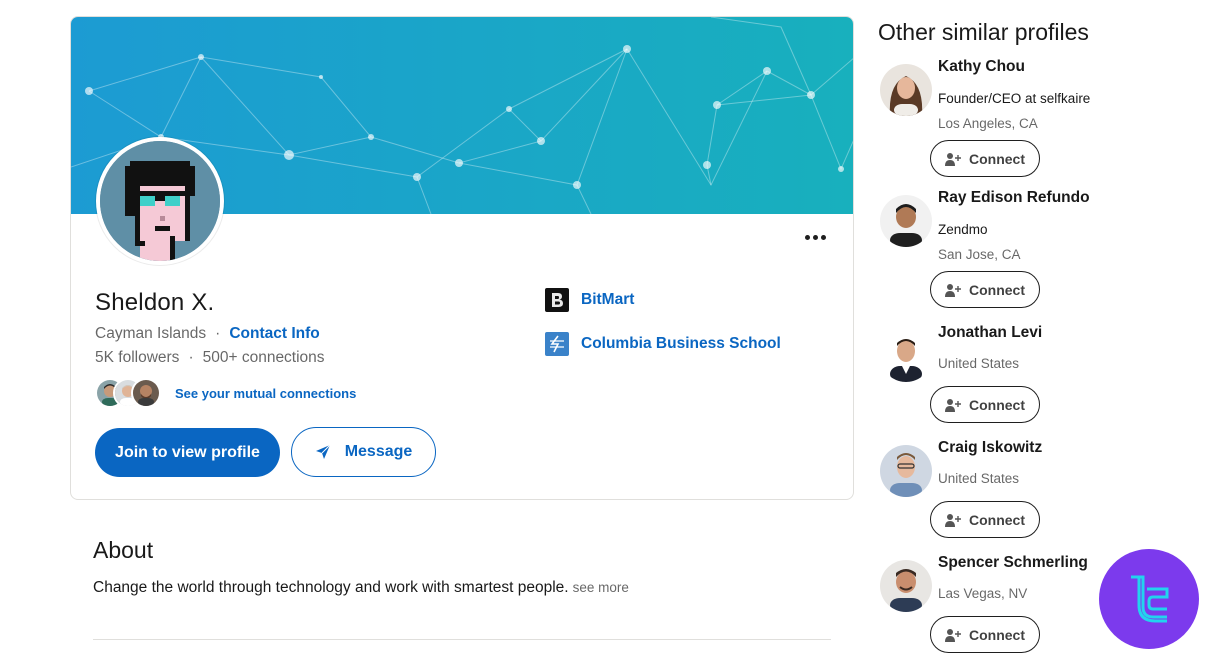 This screenshot has height=656, width=1210. I want to click on join-to-view-profile-button: Join to view profile, so click(187, 452).